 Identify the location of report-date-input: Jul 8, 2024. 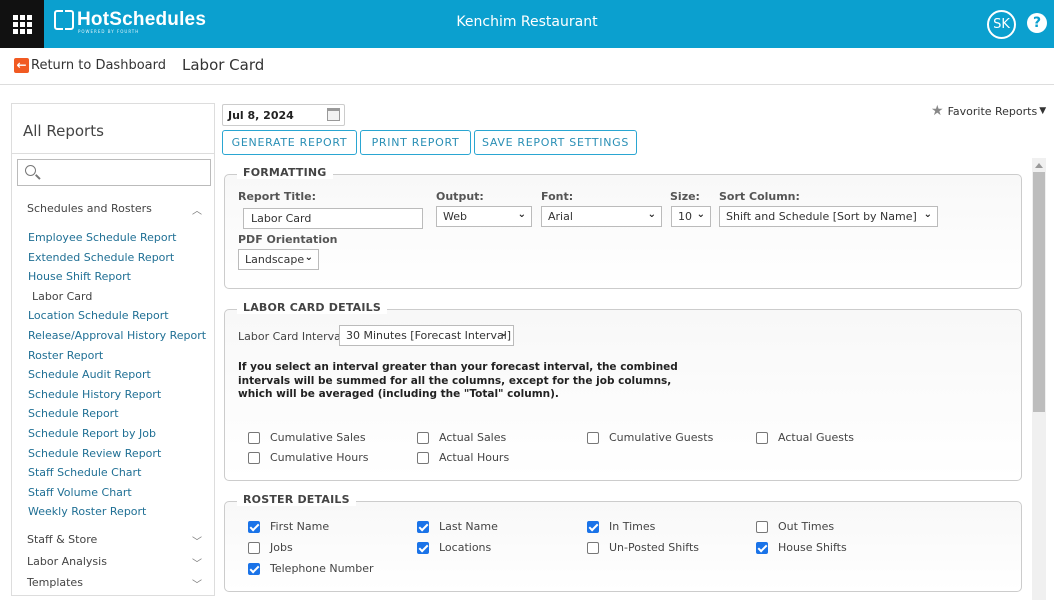
(283, 115).